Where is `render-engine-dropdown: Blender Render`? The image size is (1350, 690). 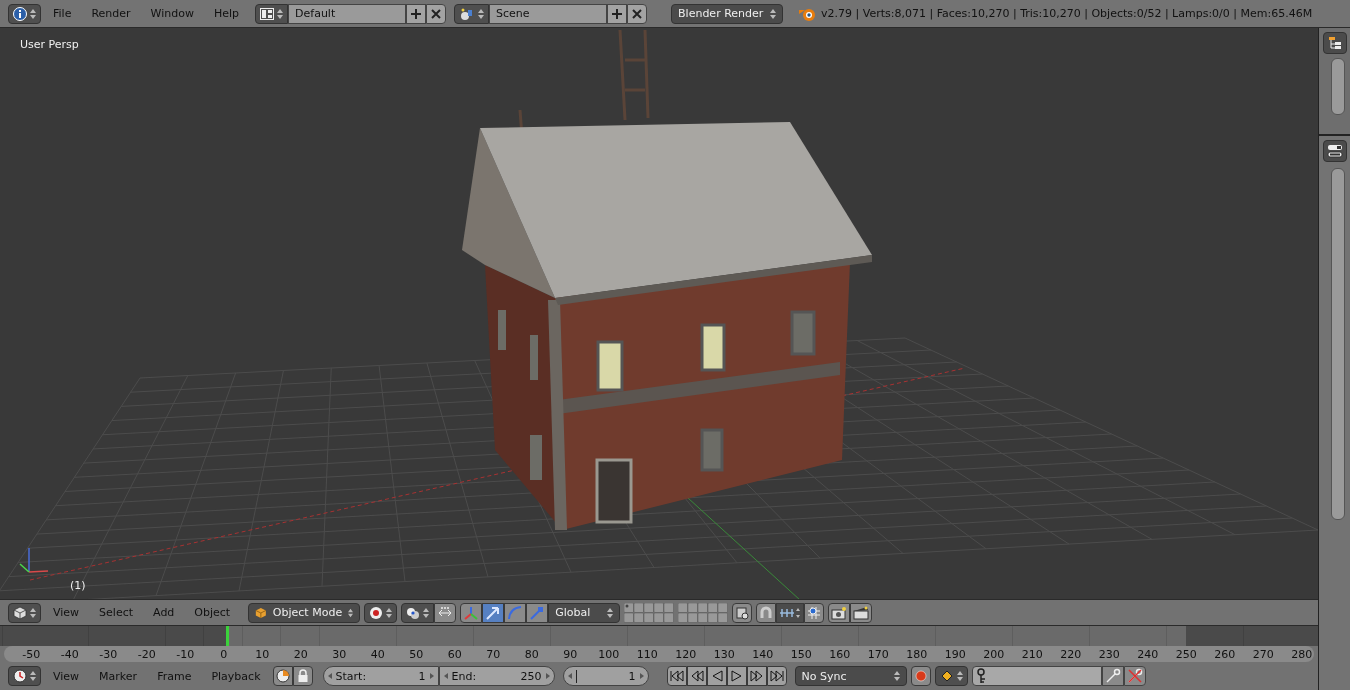
render-engine-dropdown: Blender Render is located at coordinates (727, 13).